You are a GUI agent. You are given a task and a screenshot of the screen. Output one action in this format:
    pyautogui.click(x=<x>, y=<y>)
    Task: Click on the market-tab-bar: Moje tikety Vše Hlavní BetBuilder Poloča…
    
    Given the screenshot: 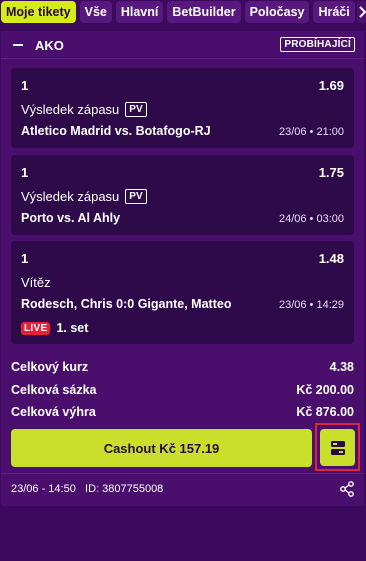 What is the action you would take?
    pyautogui.click(x=183, y=12)
    